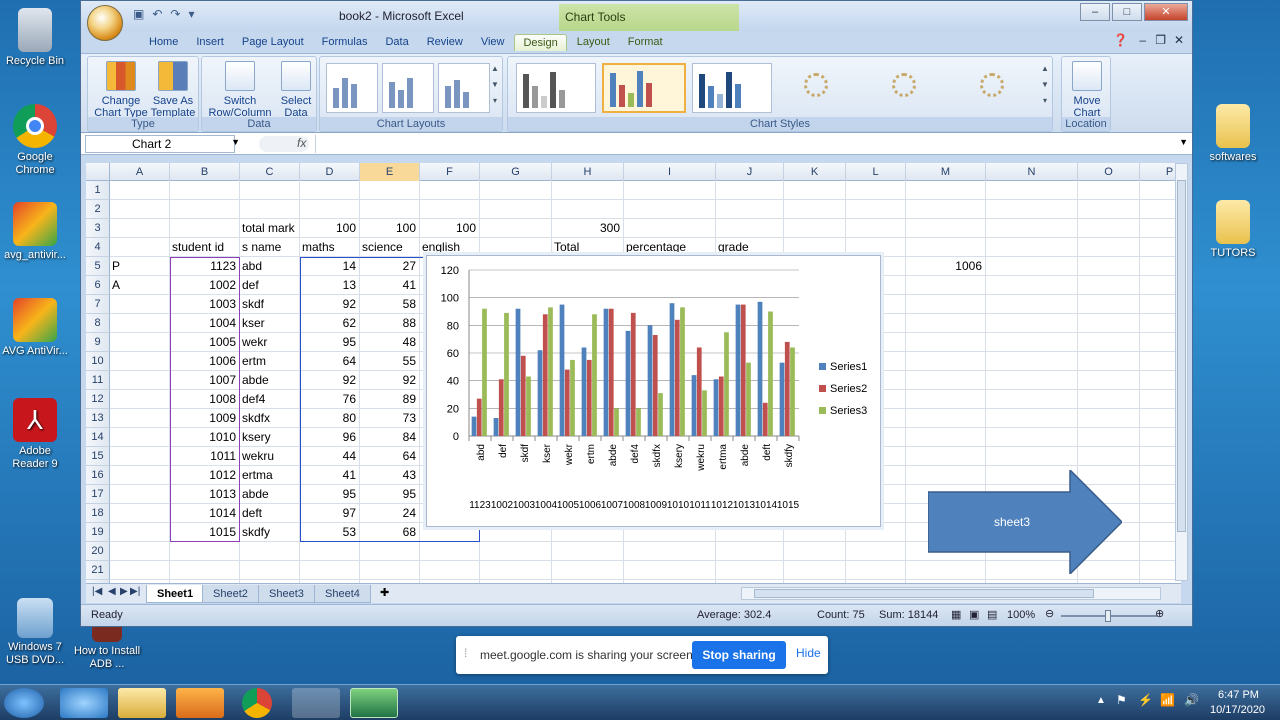 The height and width of the screenshot is (720, 1280). Describe the element at coordinates (495, 86) in the screenshot. I see `chart-layouts-scroll: ▲ ▼ ▾` at that location.